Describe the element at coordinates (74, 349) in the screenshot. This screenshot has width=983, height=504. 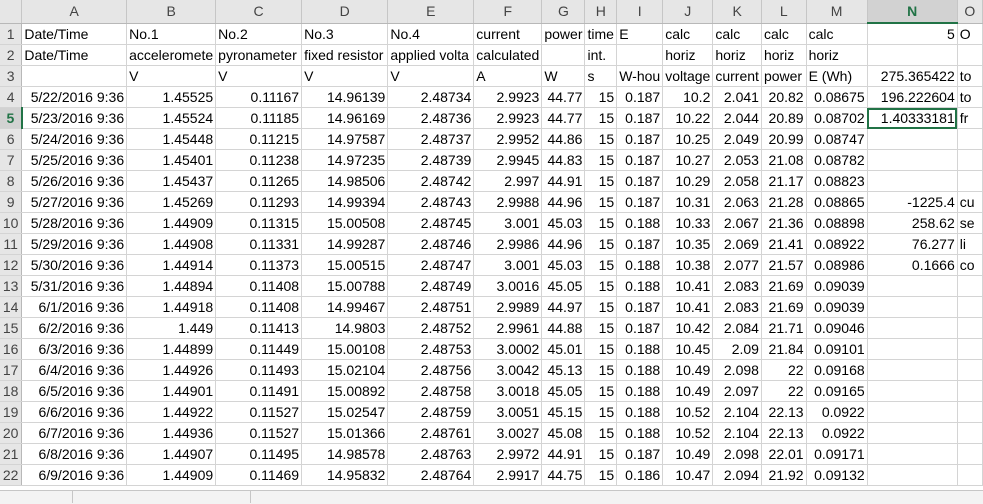
I see `cell-a16: 6/3/2016 9:36` at that location.